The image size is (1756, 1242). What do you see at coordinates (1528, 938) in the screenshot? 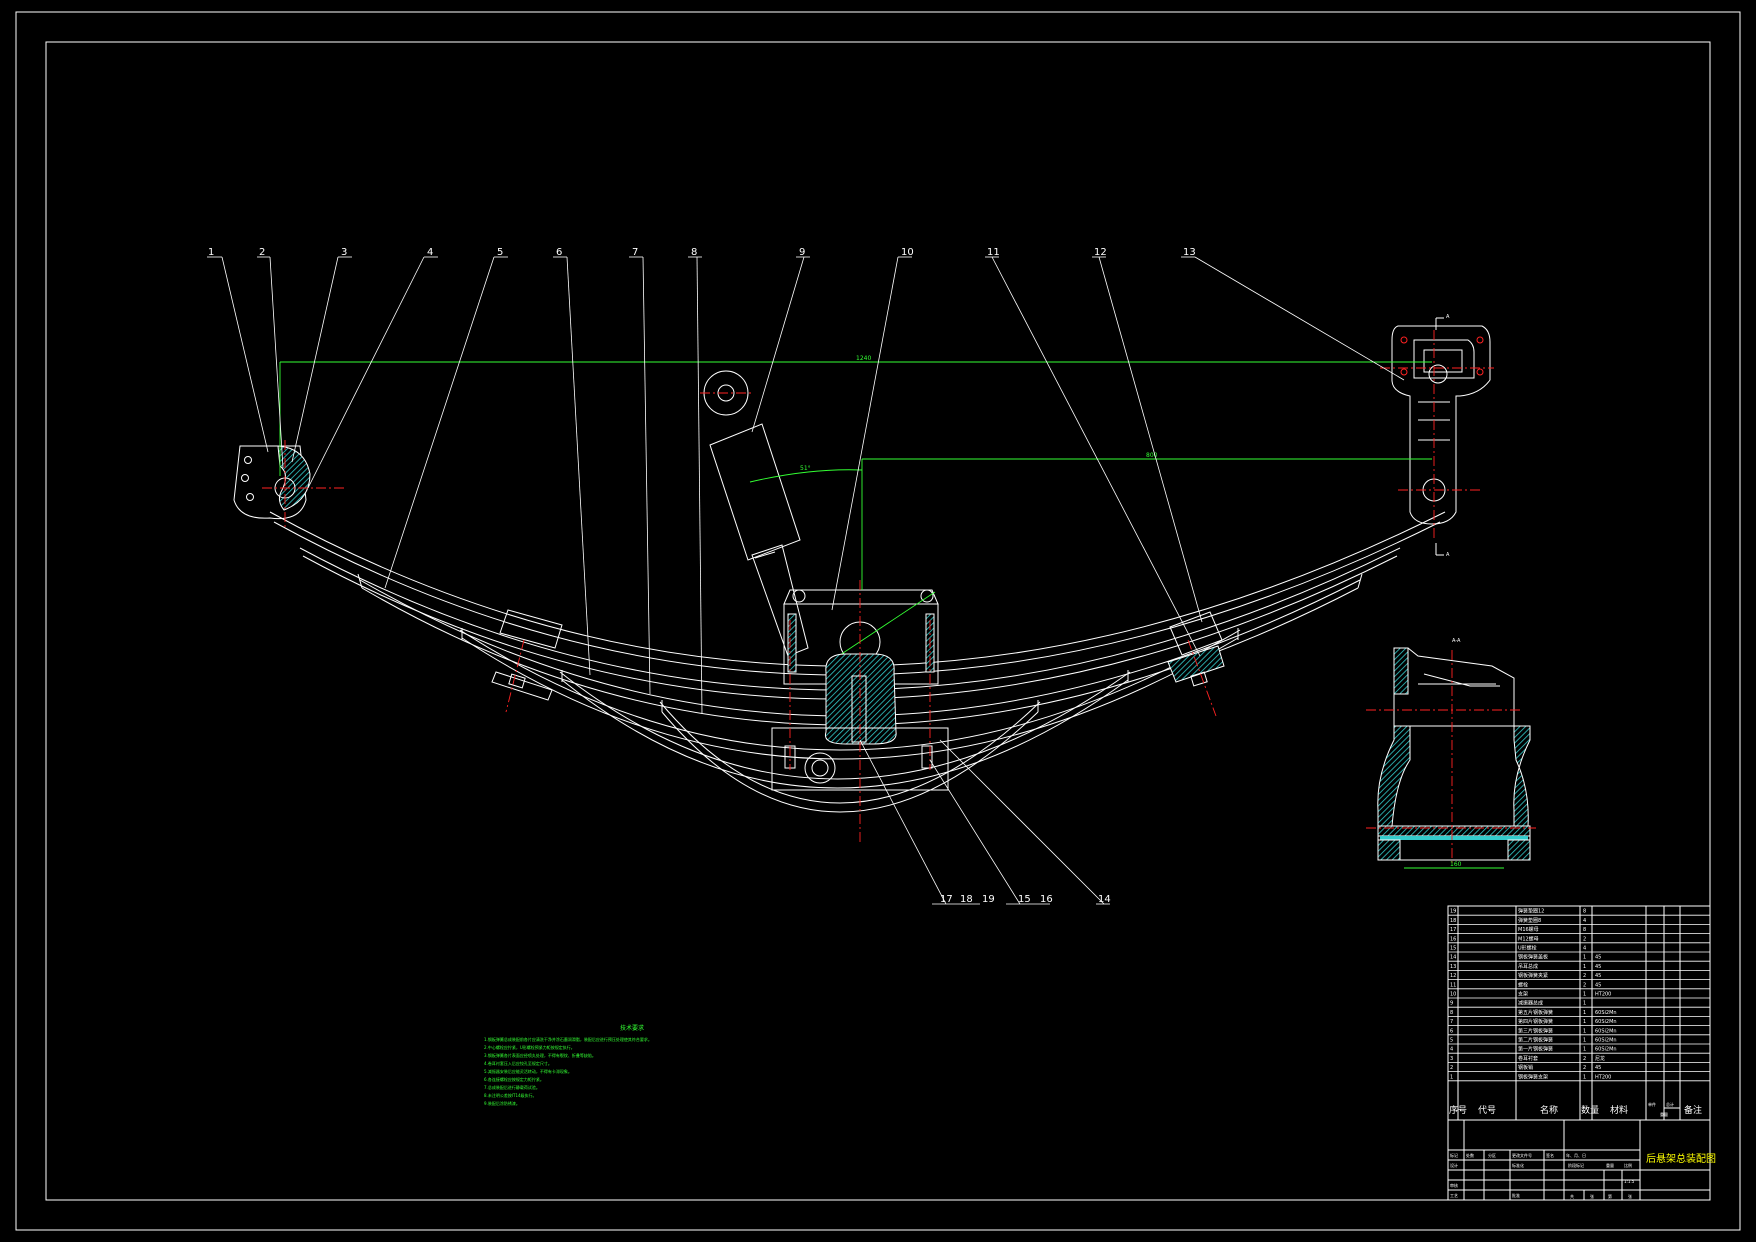
I see `bom-cell-name: M12螺母` at bounding box center [1528, 938].